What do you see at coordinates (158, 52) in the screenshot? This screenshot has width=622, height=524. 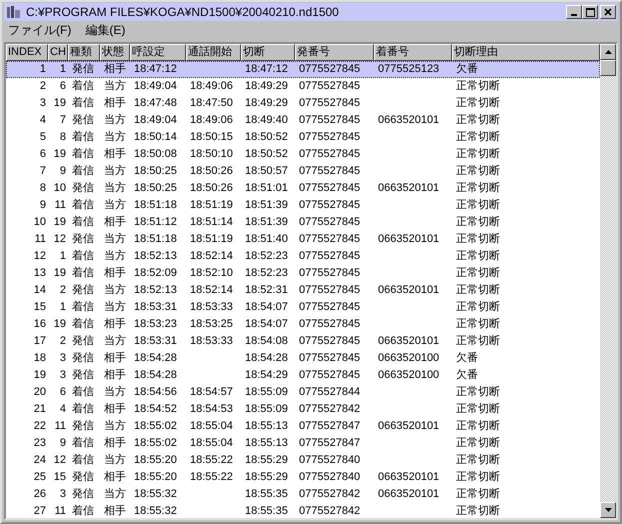 I see `column-header: 呼設定` at bounding box center [158, 52].